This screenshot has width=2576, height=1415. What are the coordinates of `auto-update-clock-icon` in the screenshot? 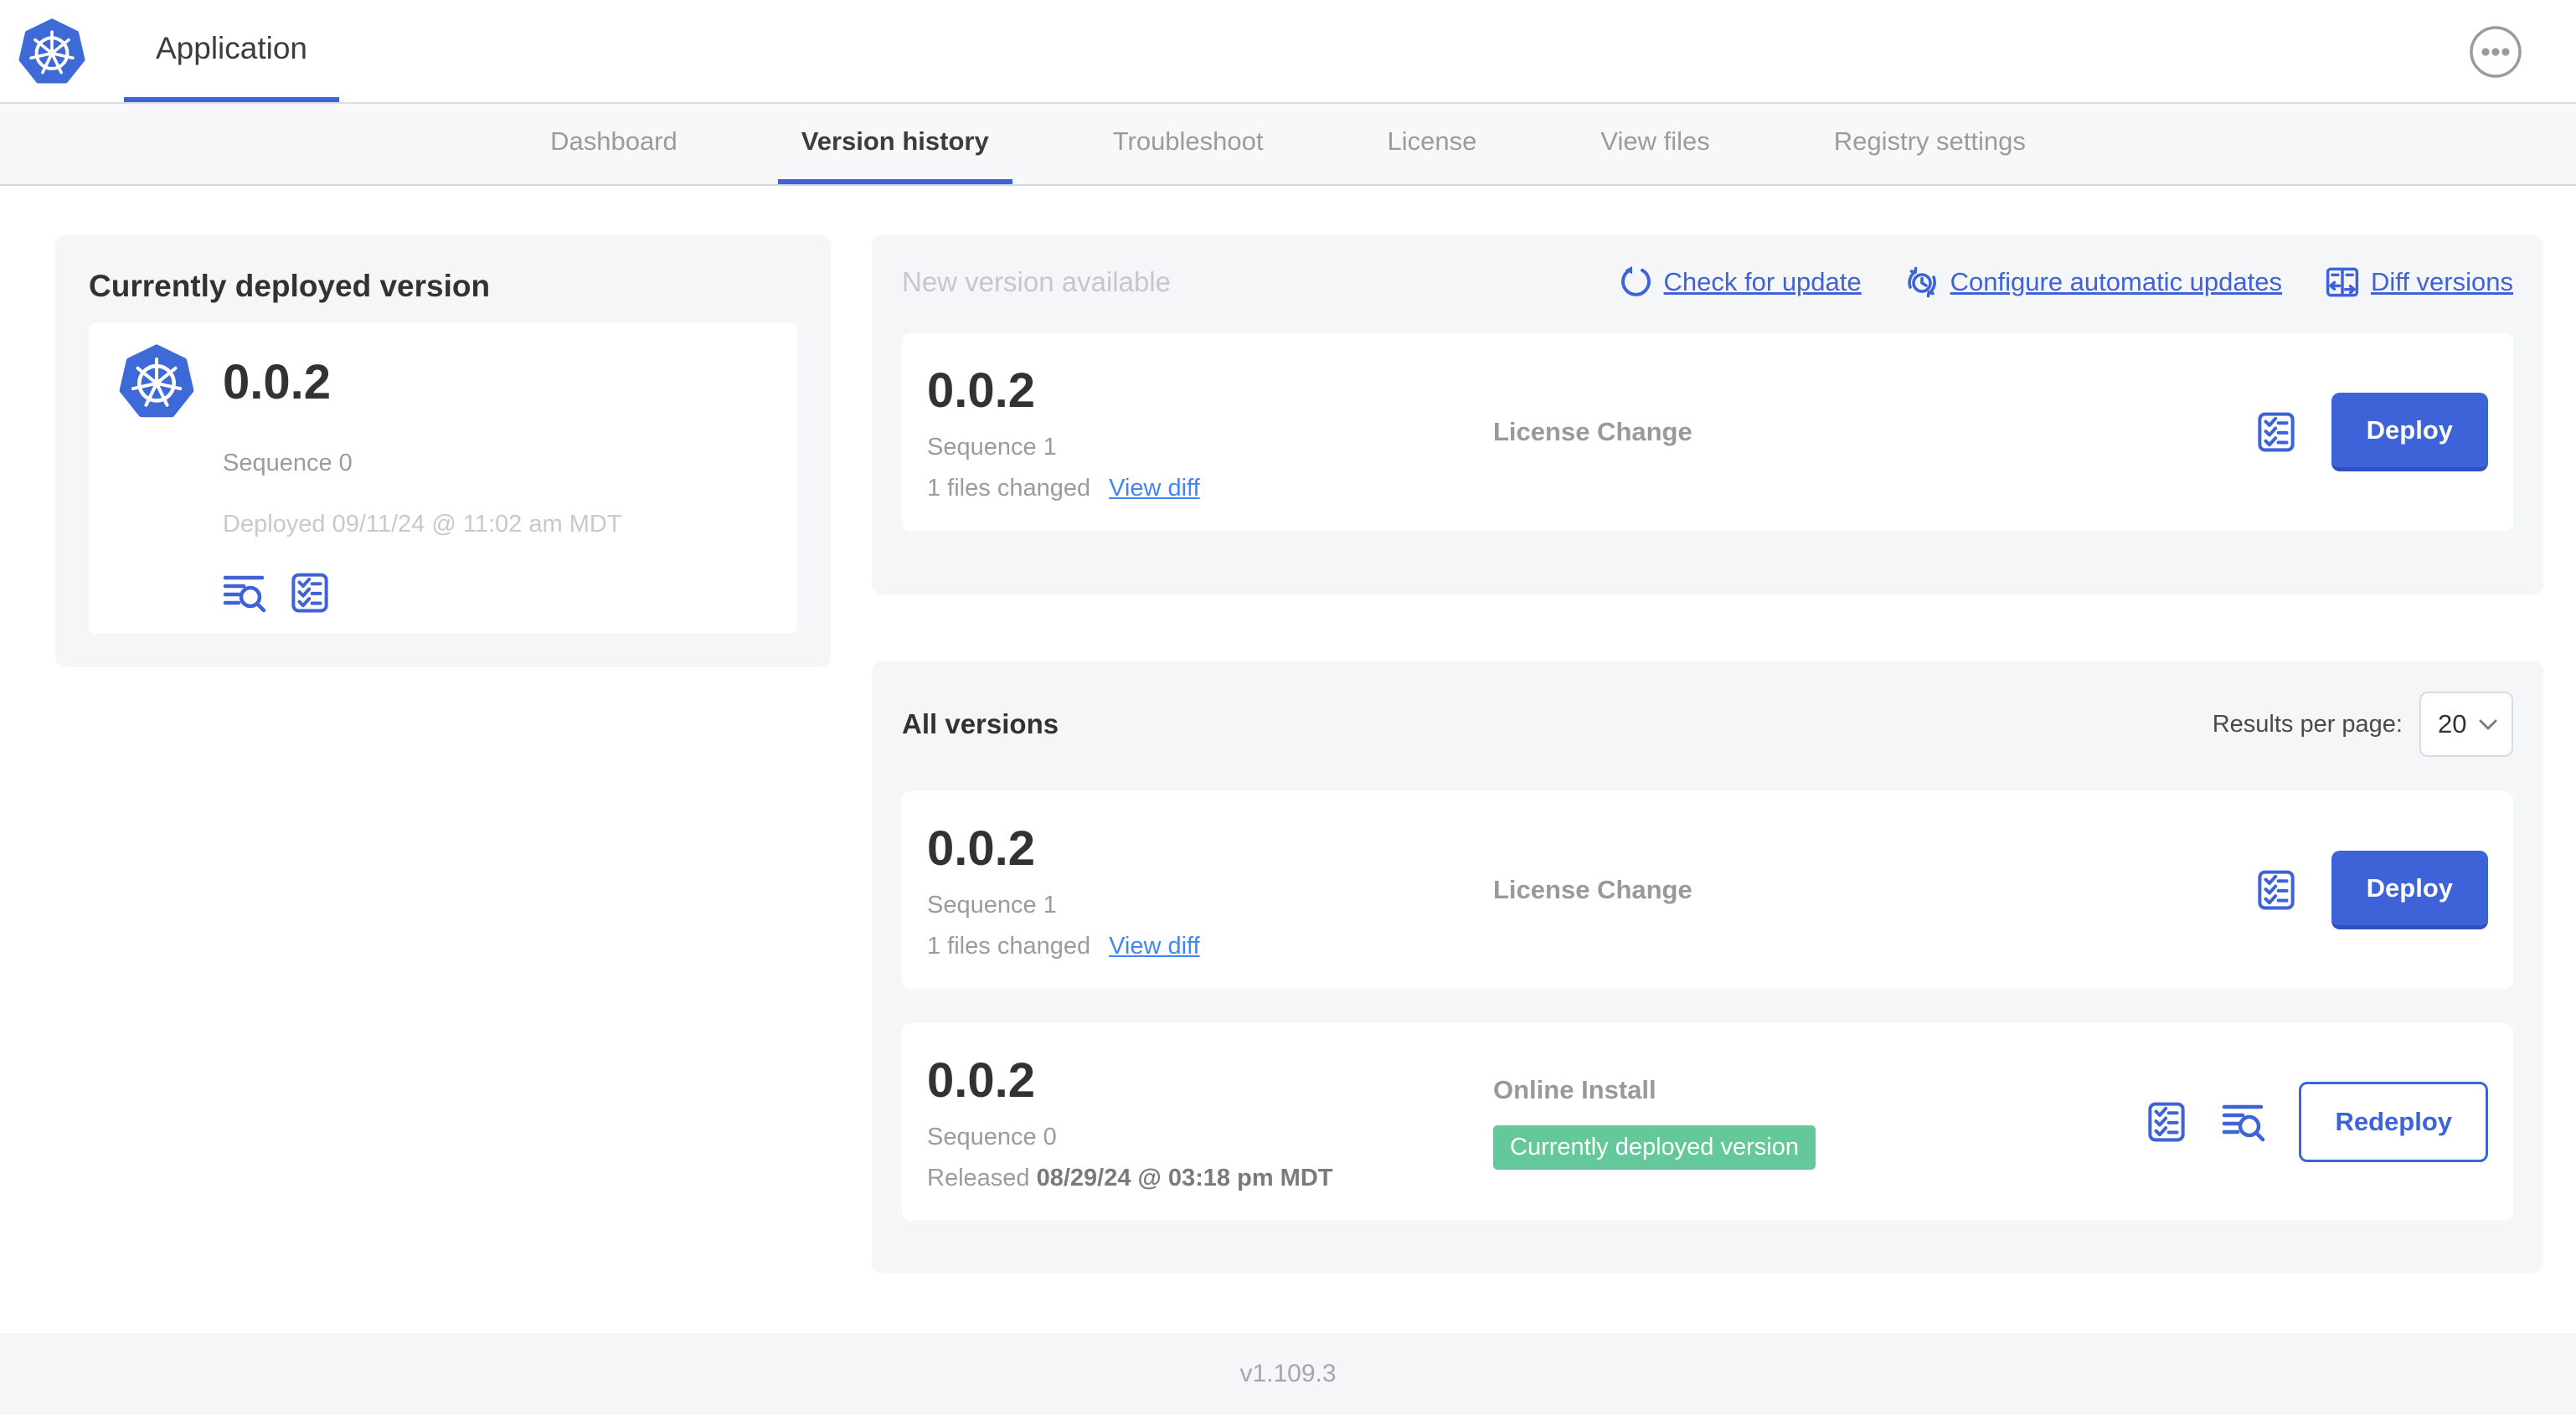 It's located at (1922, 282).